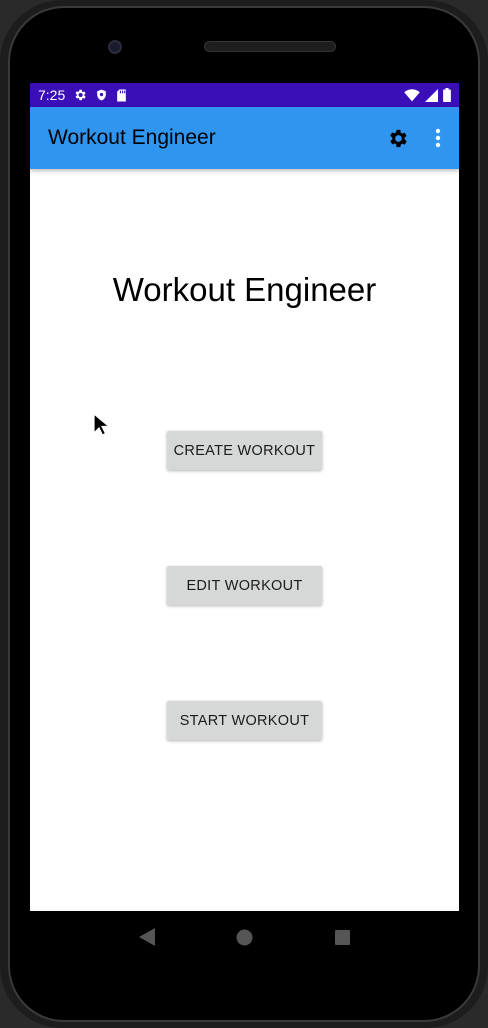  What do you see at coordinates (413, 138) in the screenshot?
I see `app-actions` at bounding box center [413, 138].